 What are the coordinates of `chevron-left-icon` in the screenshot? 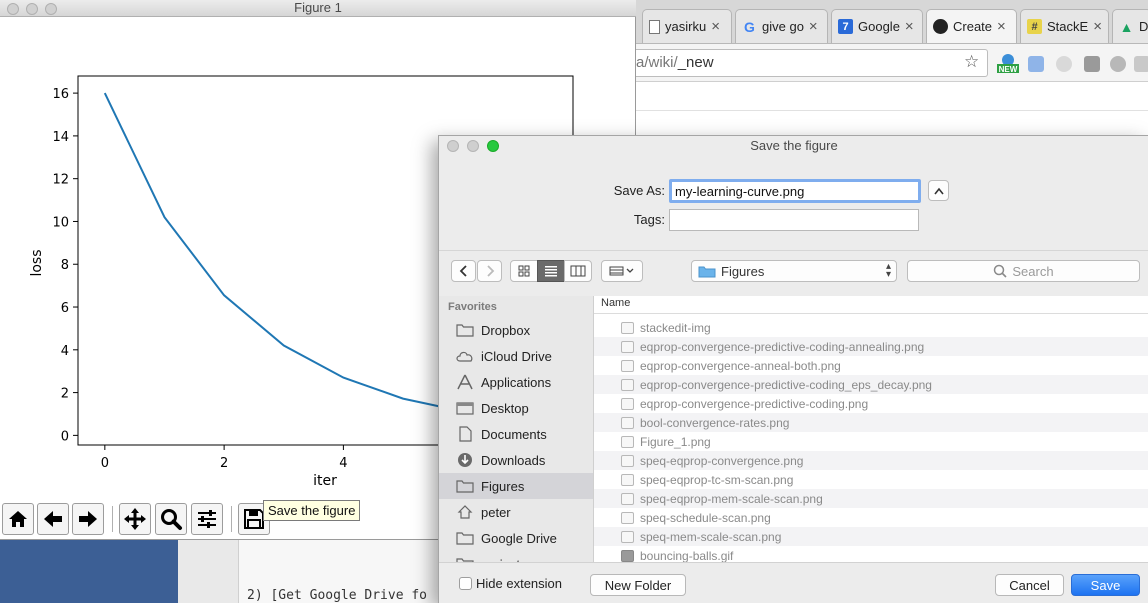 It's located at (463, 271).